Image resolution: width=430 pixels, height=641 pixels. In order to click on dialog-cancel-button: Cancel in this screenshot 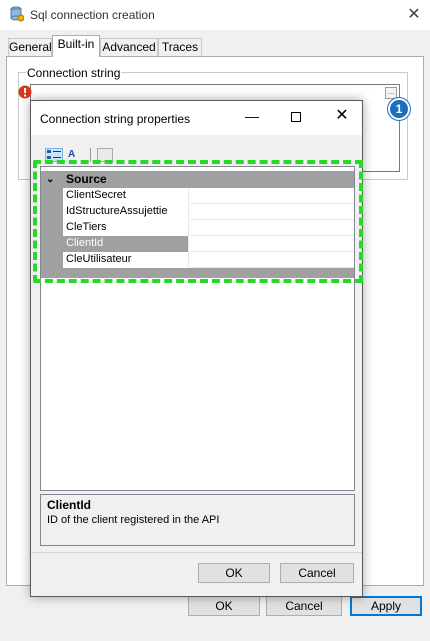, I will do `click(317, 573)`.